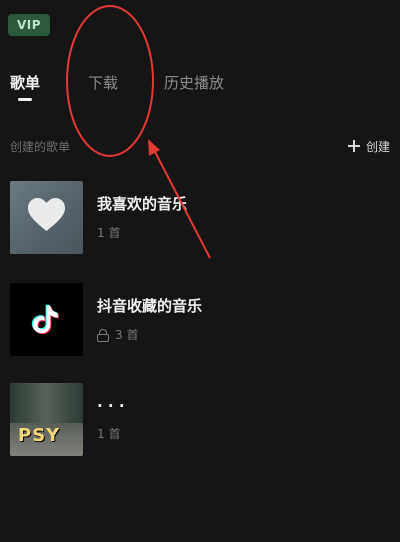 This screenshot has width=400, height=542. What do you see at coordinates (103, 335) in the screenshot?
I see `lock-icon` at bounding box center [103, 335].